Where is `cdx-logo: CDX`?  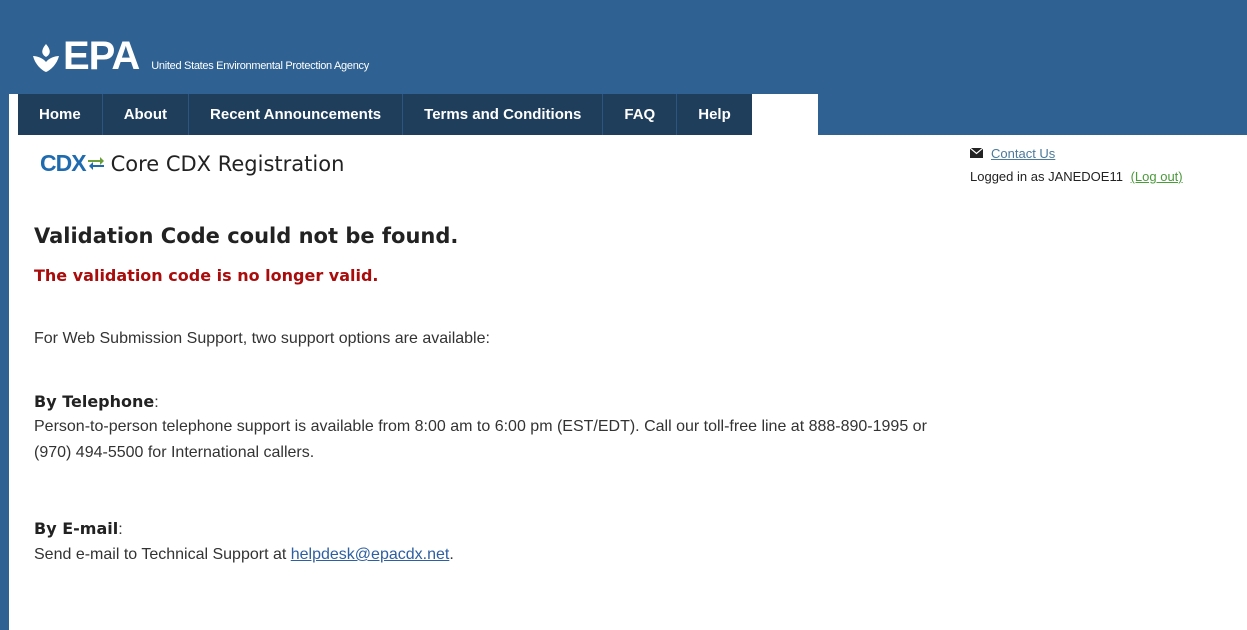
cdx-logo: CDX is located at coordinates (63, 163).